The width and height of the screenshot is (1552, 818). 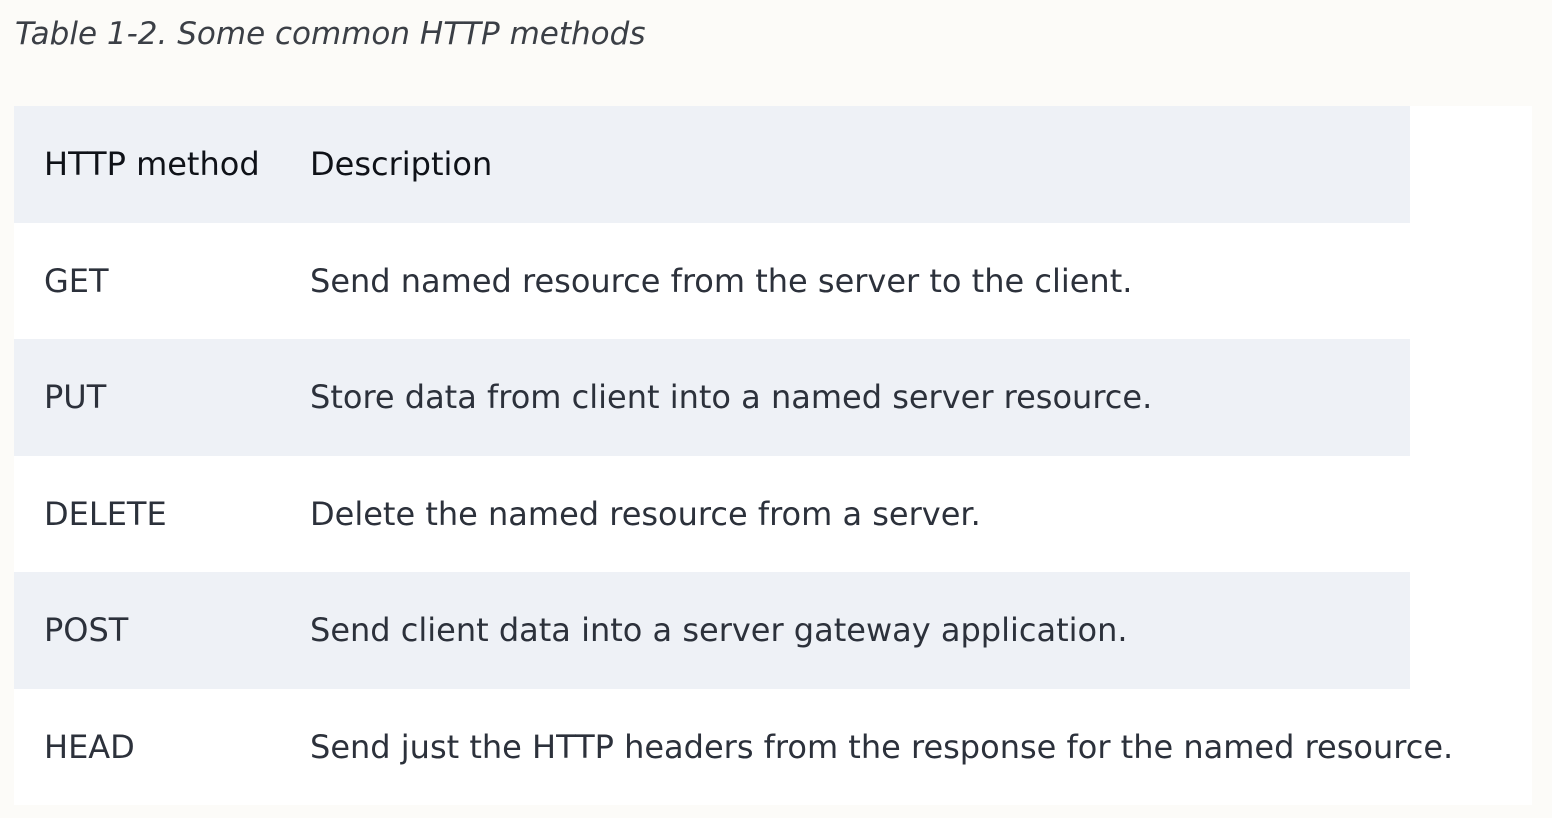 I want to click on method-cell: GET, so click(x=147, y=280).